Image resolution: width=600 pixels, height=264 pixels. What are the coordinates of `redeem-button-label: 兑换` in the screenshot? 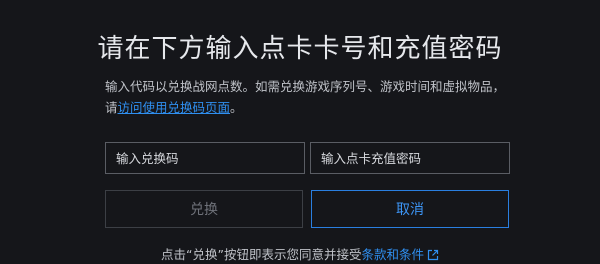 It's located at (204, 210).